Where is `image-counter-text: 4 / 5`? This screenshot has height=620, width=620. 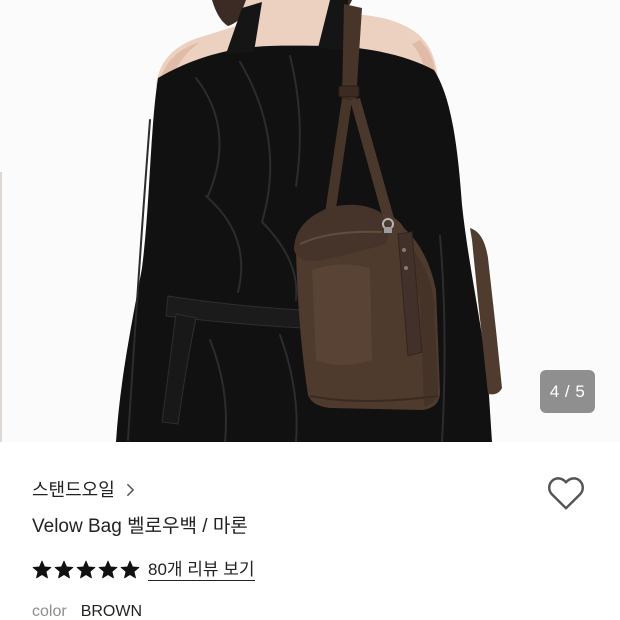 image-counter-text: 4 / 5 is located at coordinates (567, 391).